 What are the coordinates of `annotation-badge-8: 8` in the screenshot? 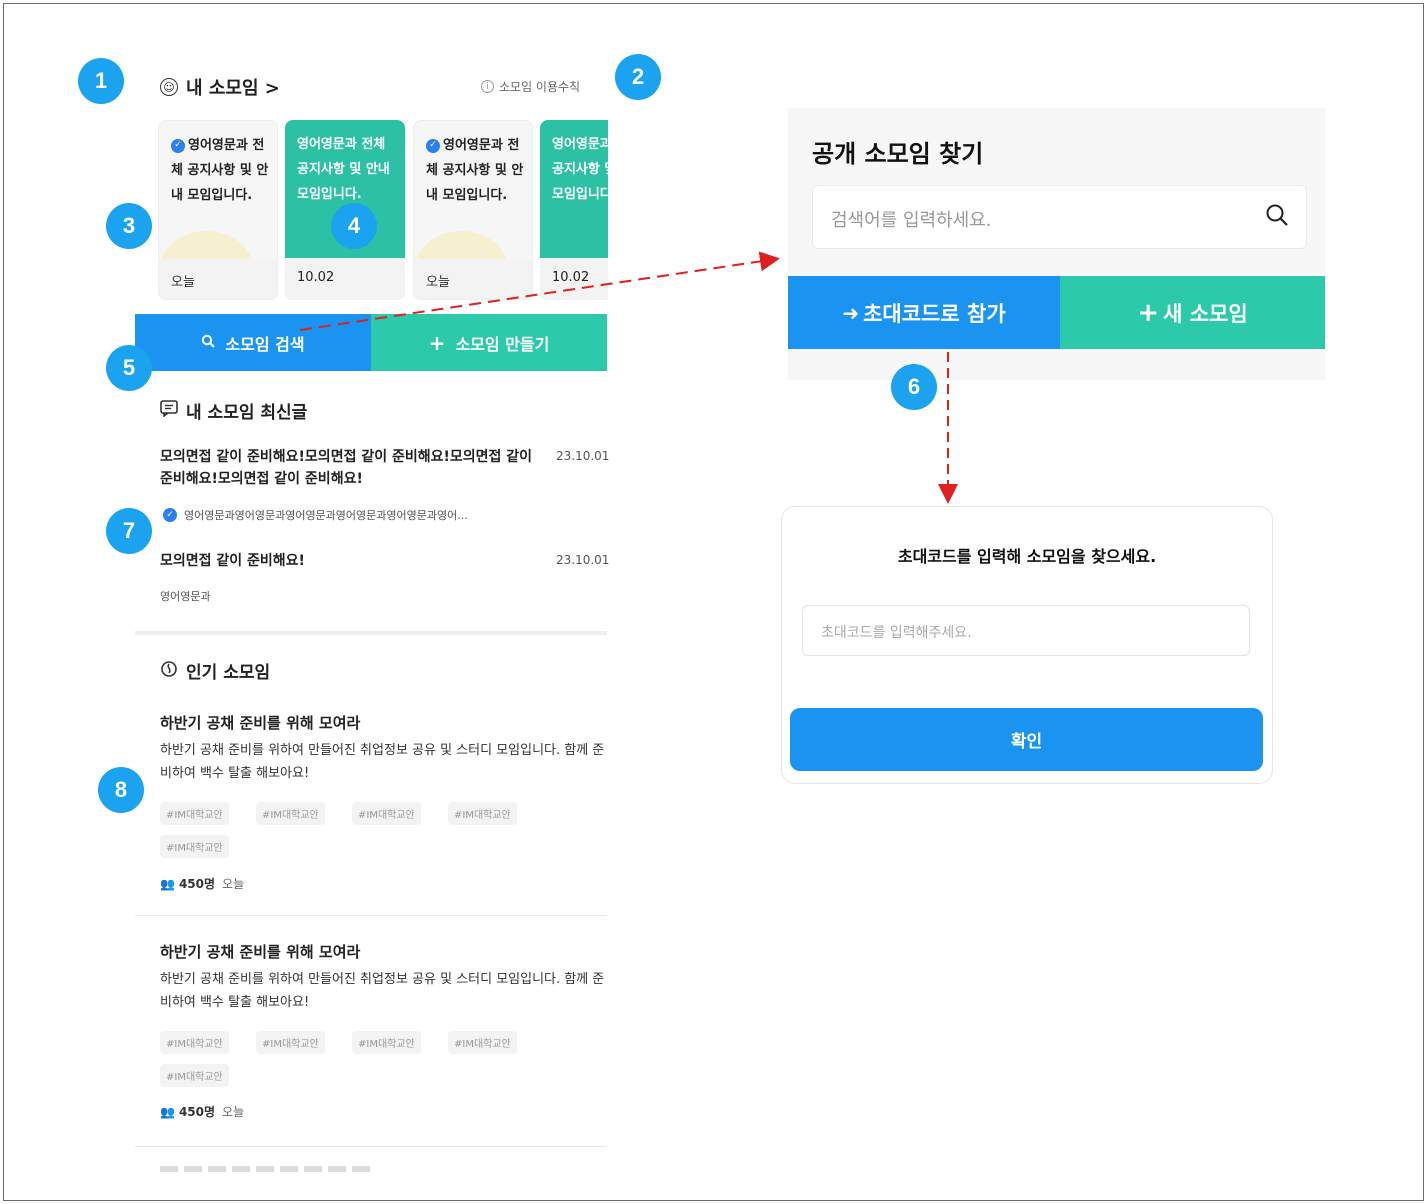 It's located at (121, 790).